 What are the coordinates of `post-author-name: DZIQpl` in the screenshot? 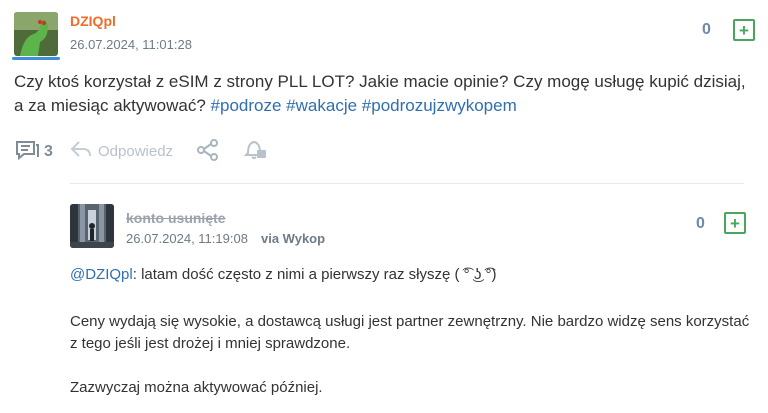 It's located at (93, 21).